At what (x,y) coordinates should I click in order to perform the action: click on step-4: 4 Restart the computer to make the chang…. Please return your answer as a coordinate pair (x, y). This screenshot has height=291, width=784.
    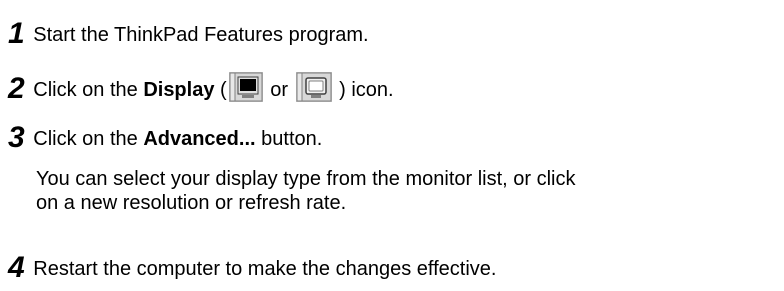
    Looking at the image, I should click on (252, 267).